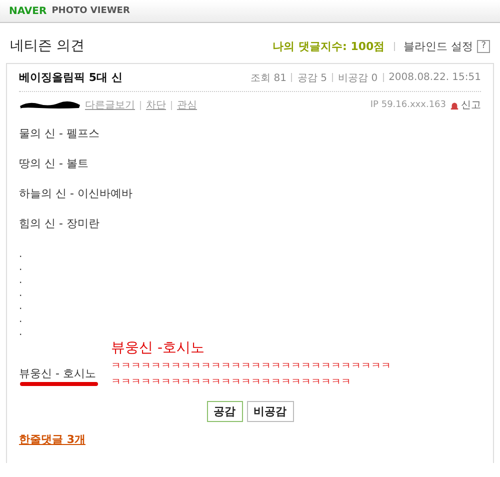 Image resolution: width=500 pixels, height=477 pixels. I want to click on comment-line: 하늘의 신 - 이신바예바, so click(76, 194).